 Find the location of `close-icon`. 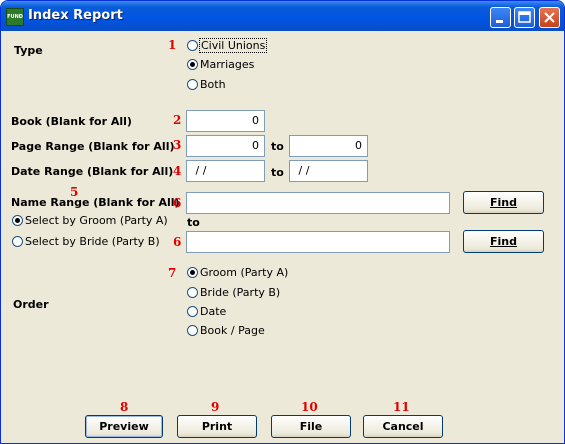

close-icon is located at coordinates (549, 17).